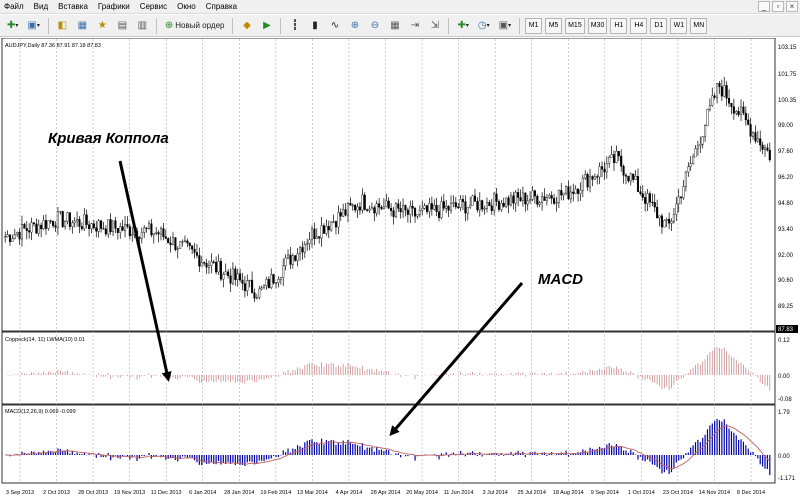  What do you see at coordinates (639, 25) in the screenshot?
I see `timeframe-h4: H4` at bounding box center [639, 25].